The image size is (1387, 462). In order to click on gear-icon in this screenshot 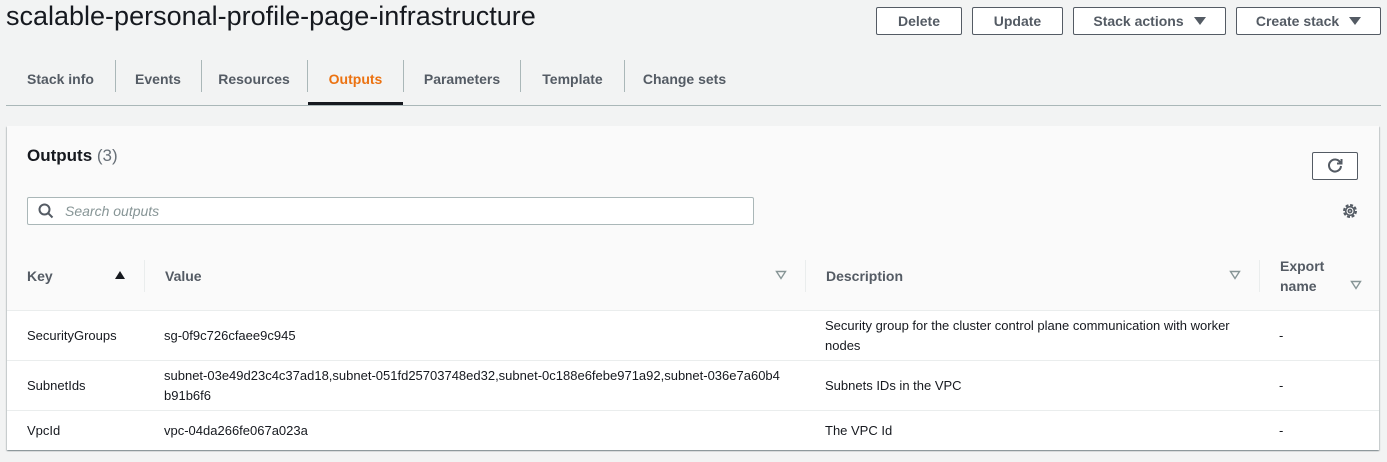, I will do `click(1350, 211)`.